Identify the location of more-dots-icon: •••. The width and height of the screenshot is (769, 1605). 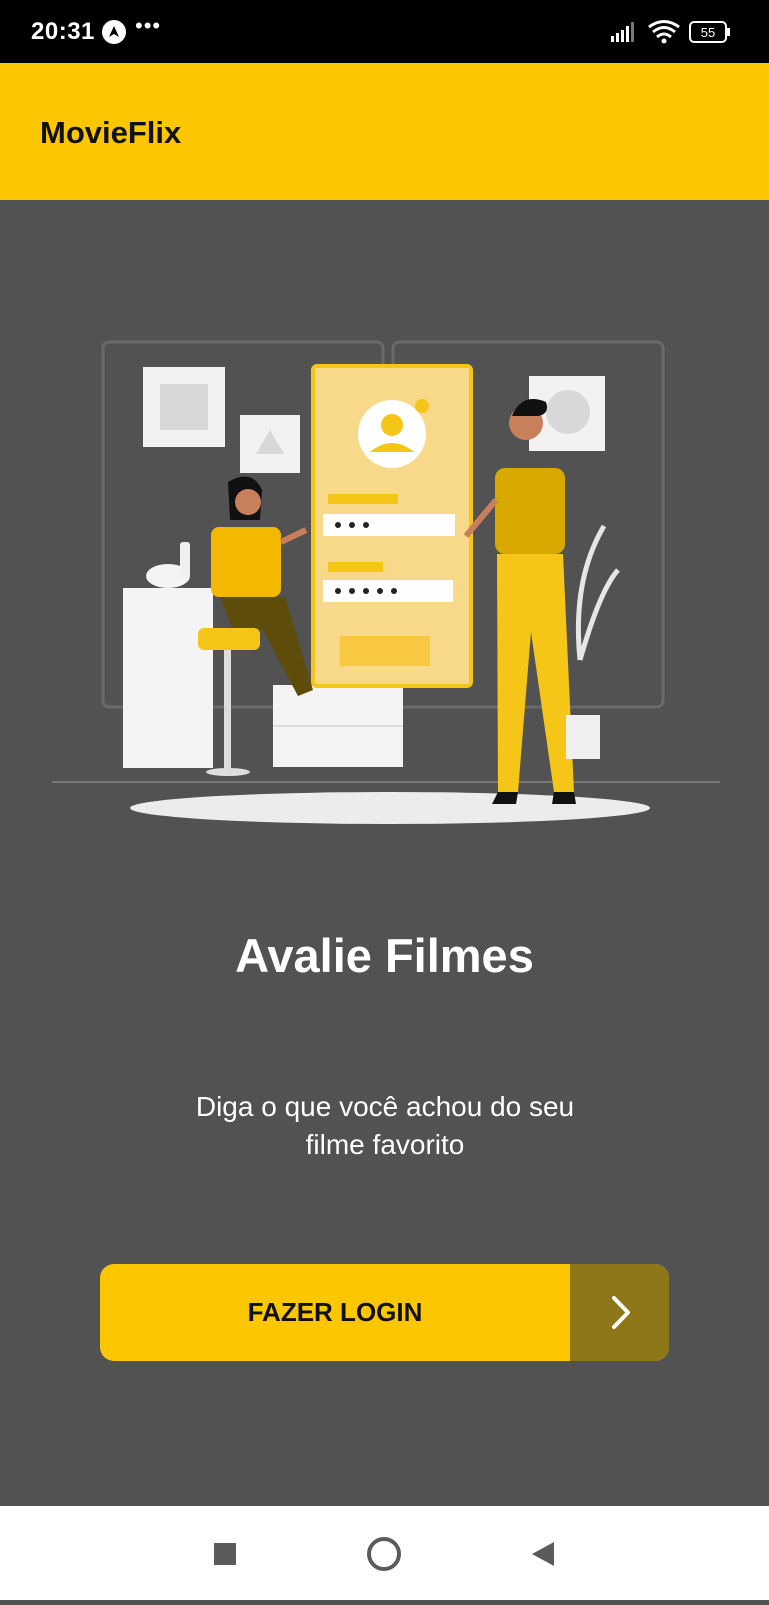
(148, 25).